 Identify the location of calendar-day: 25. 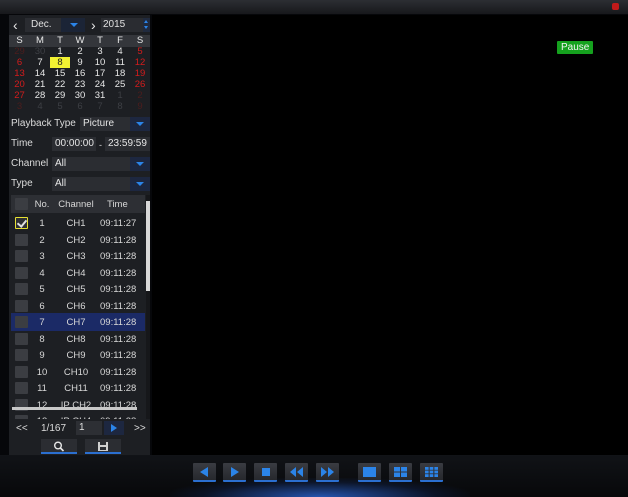
(120, 84).